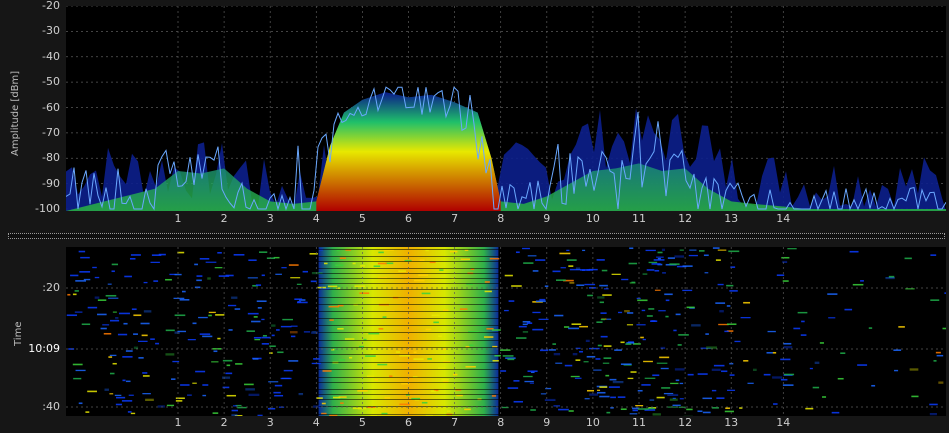  Describe the element at coordinates (455, 422) in the screenshot. I see `channel-tick-label: 7` at that location.